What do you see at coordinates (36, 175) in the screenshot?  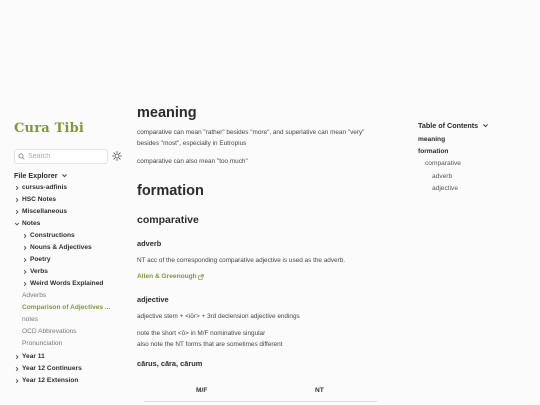 I see `file-explorer-label: File Explorer` at bounding box center [36, 175].